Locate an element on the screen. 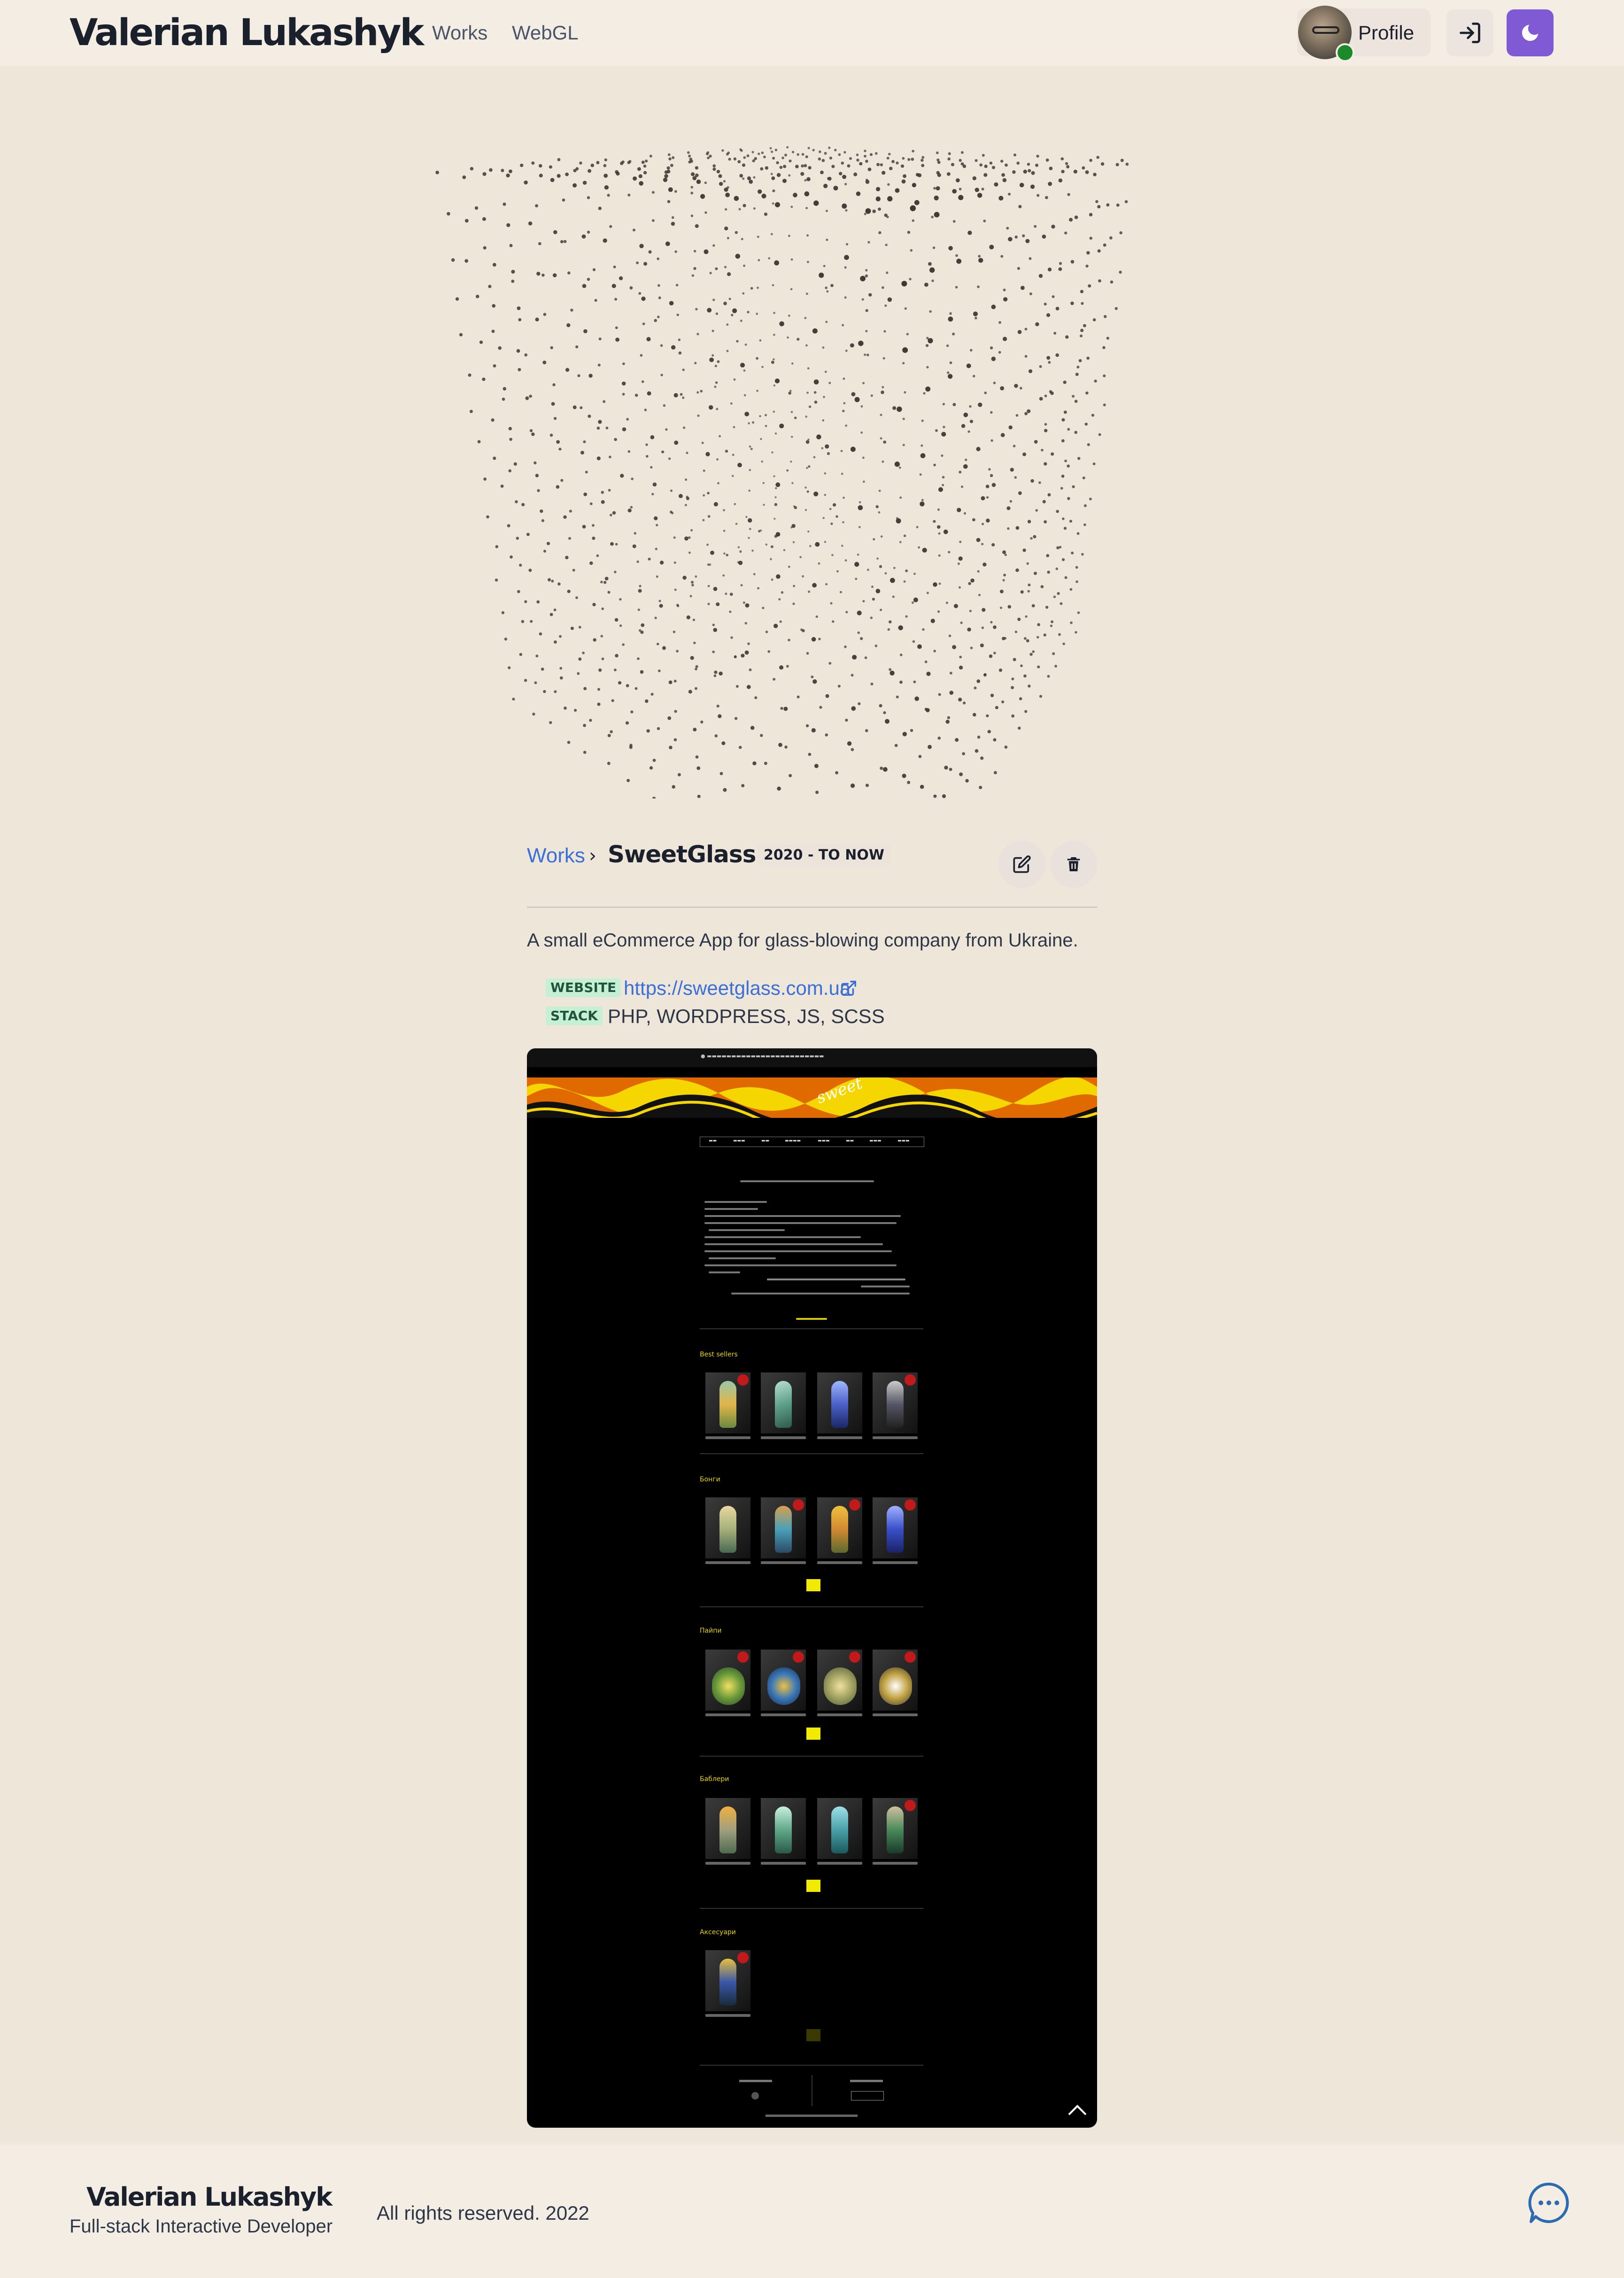 The image size is (1624, 2278). screenshot-section-label: Бонги is located at coordinates (710, 1480).